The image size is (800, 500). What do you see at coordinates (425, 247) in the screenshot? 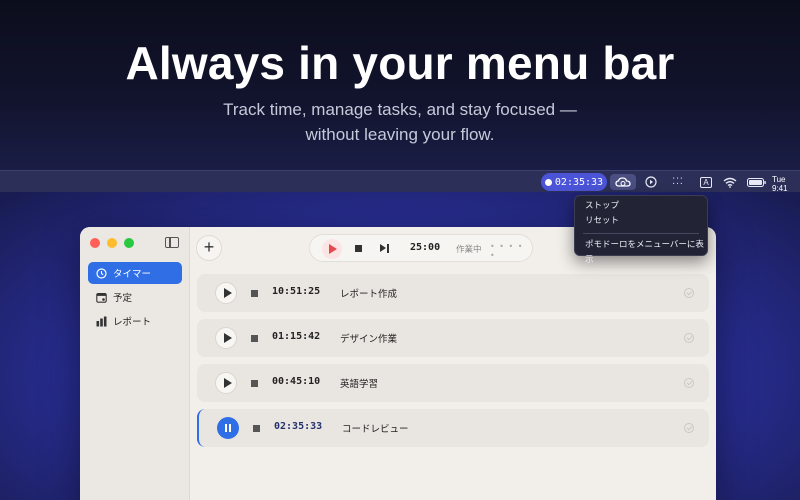
I see `pomodoro-time: 25:00` at bounding box center [425, 247].